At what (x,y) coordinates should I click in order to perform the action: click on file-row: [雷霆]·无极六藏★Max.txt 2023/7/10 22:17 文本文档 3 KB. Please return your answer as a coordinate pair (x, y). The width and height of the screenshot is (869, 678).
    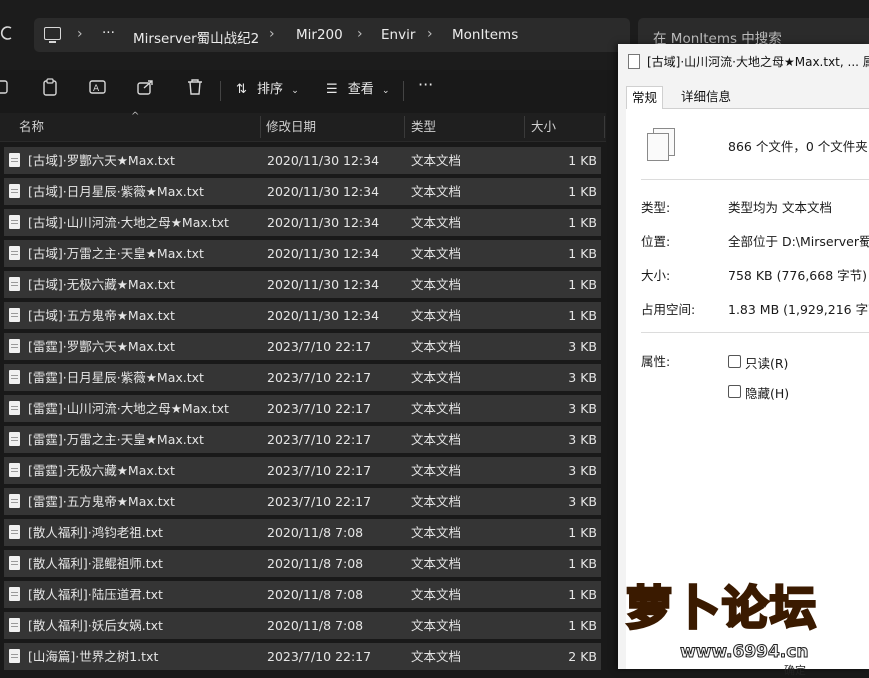
    Looking at the image, I should click on (302, 470).